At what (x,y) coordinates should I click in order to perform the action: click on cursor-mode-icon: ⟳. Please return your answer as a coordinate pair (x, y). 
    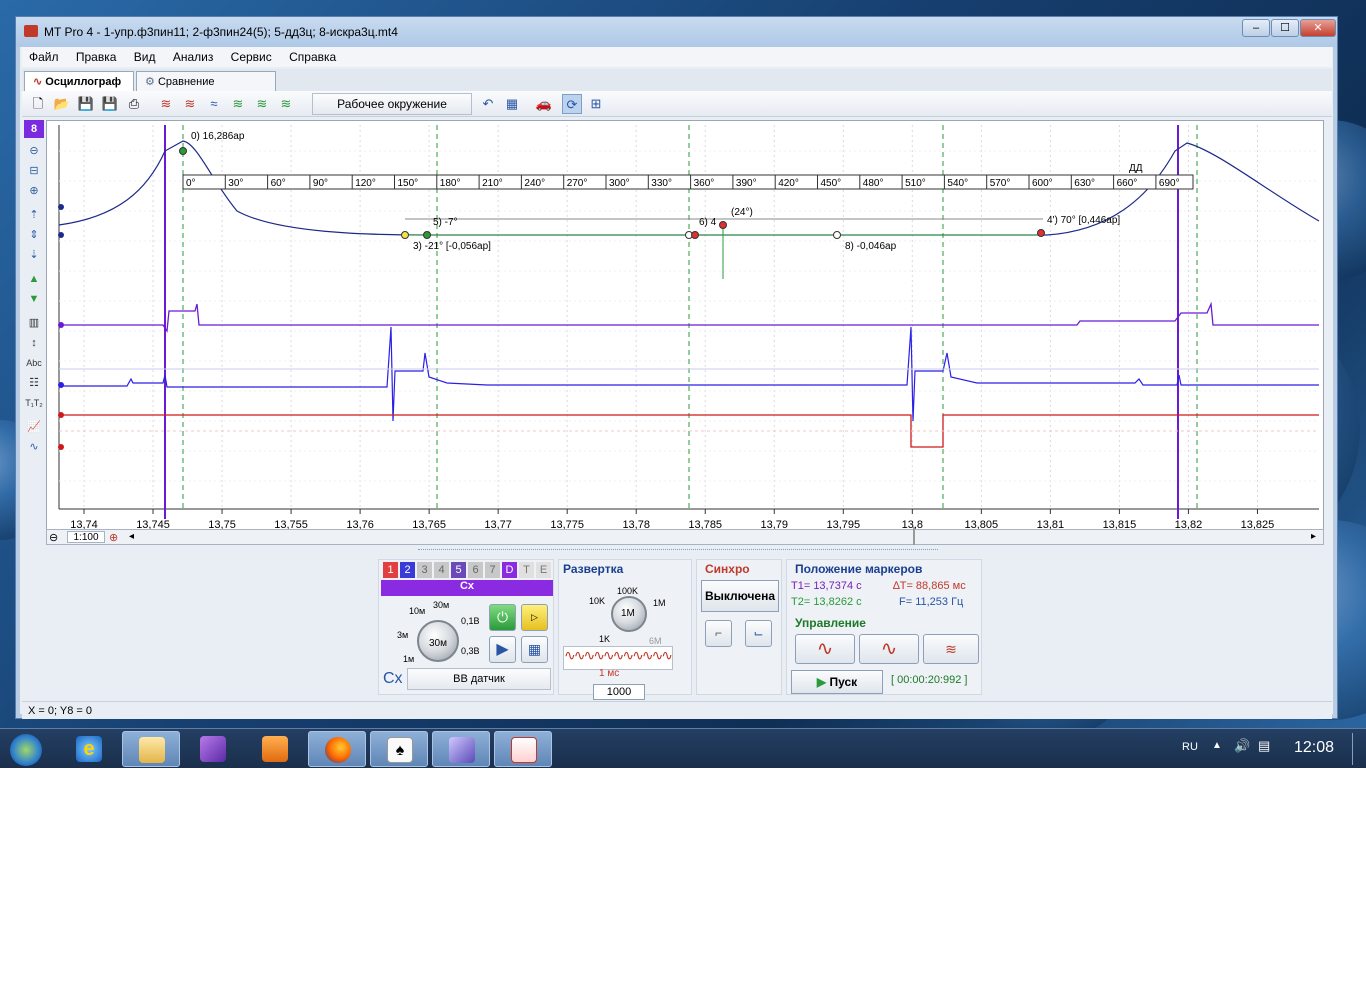
    Looking at the image, I should click on (572, 104).